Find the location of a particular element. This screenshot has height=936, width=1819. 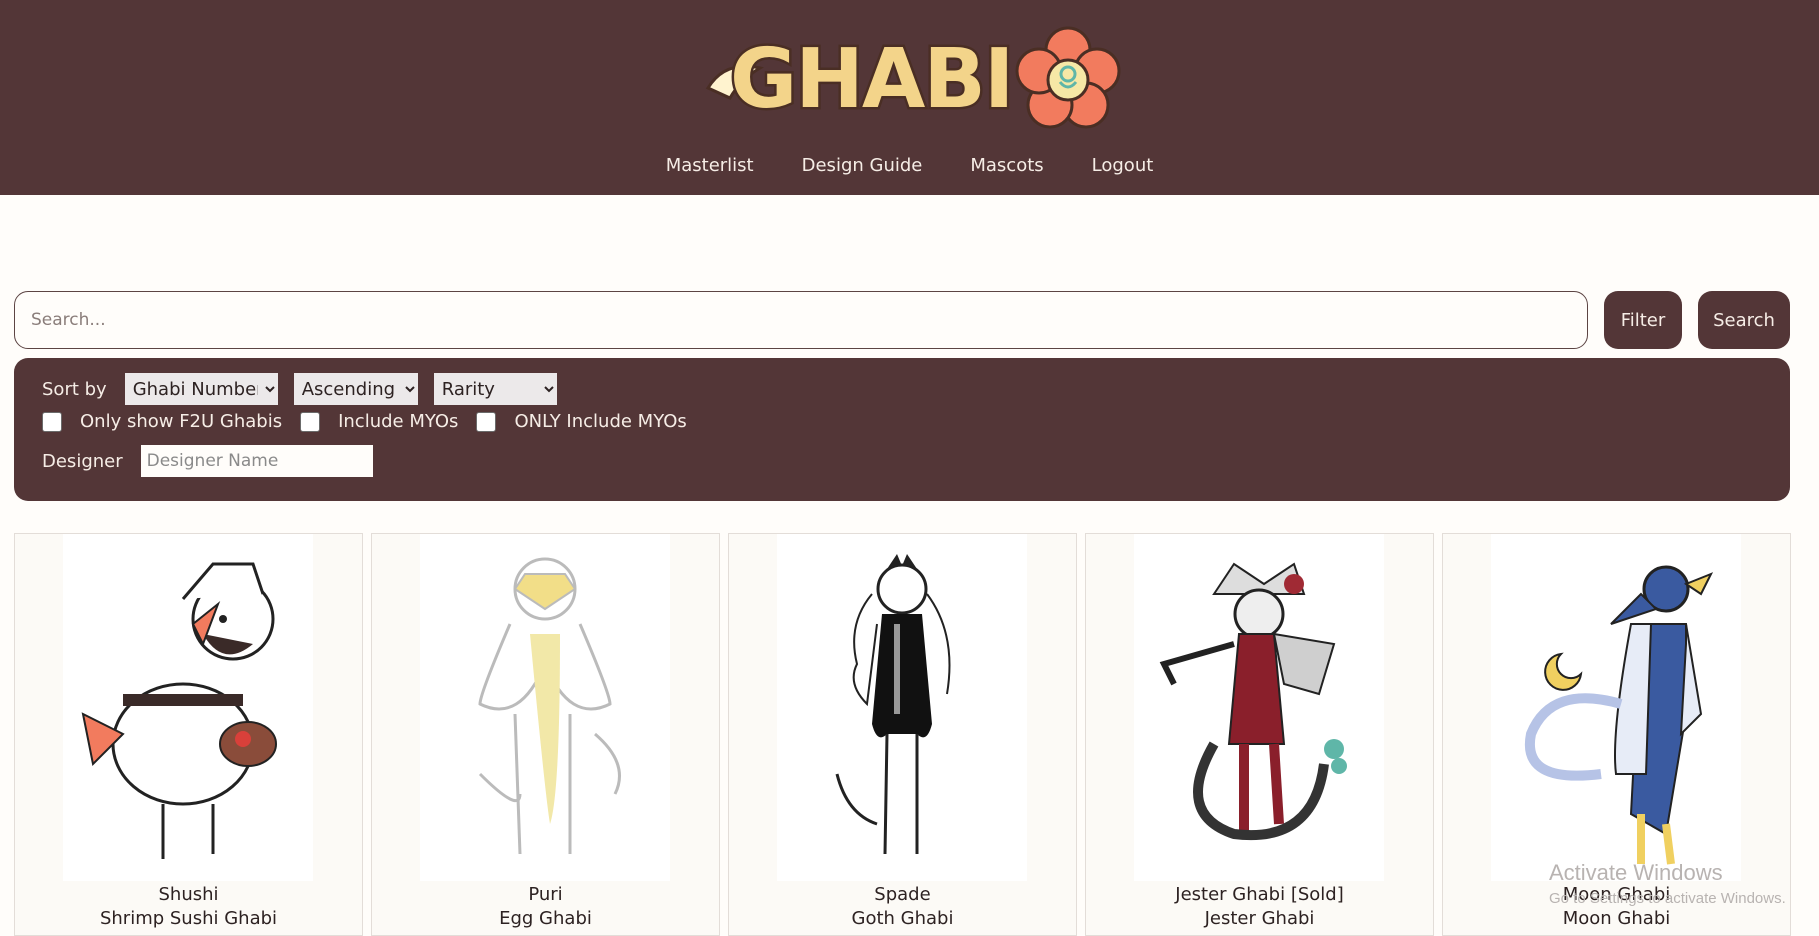

search-input is located at coordinates (801, 320).